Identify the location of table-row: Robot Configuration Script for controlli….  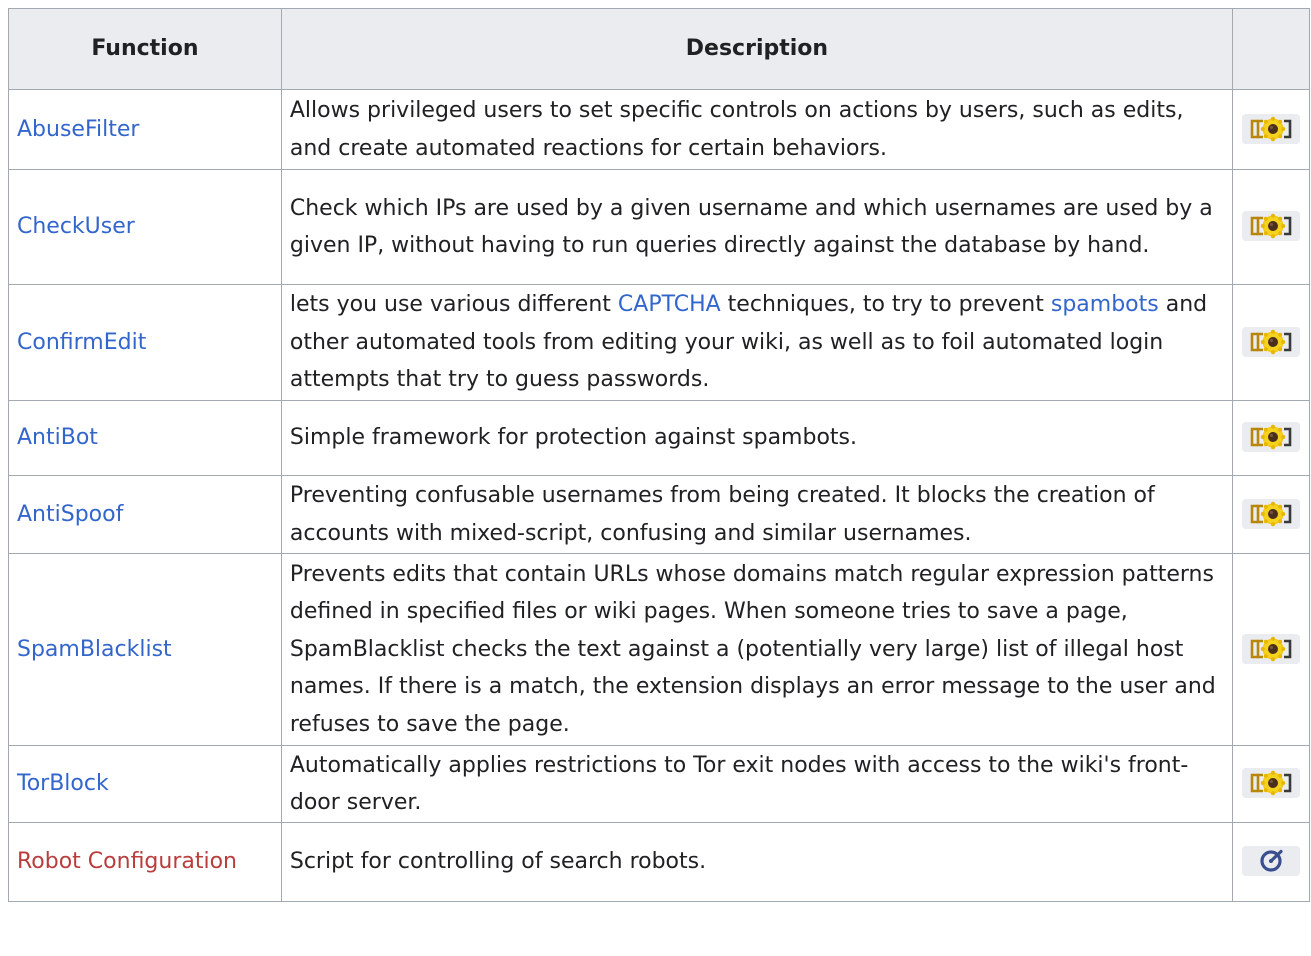
(659, 862).